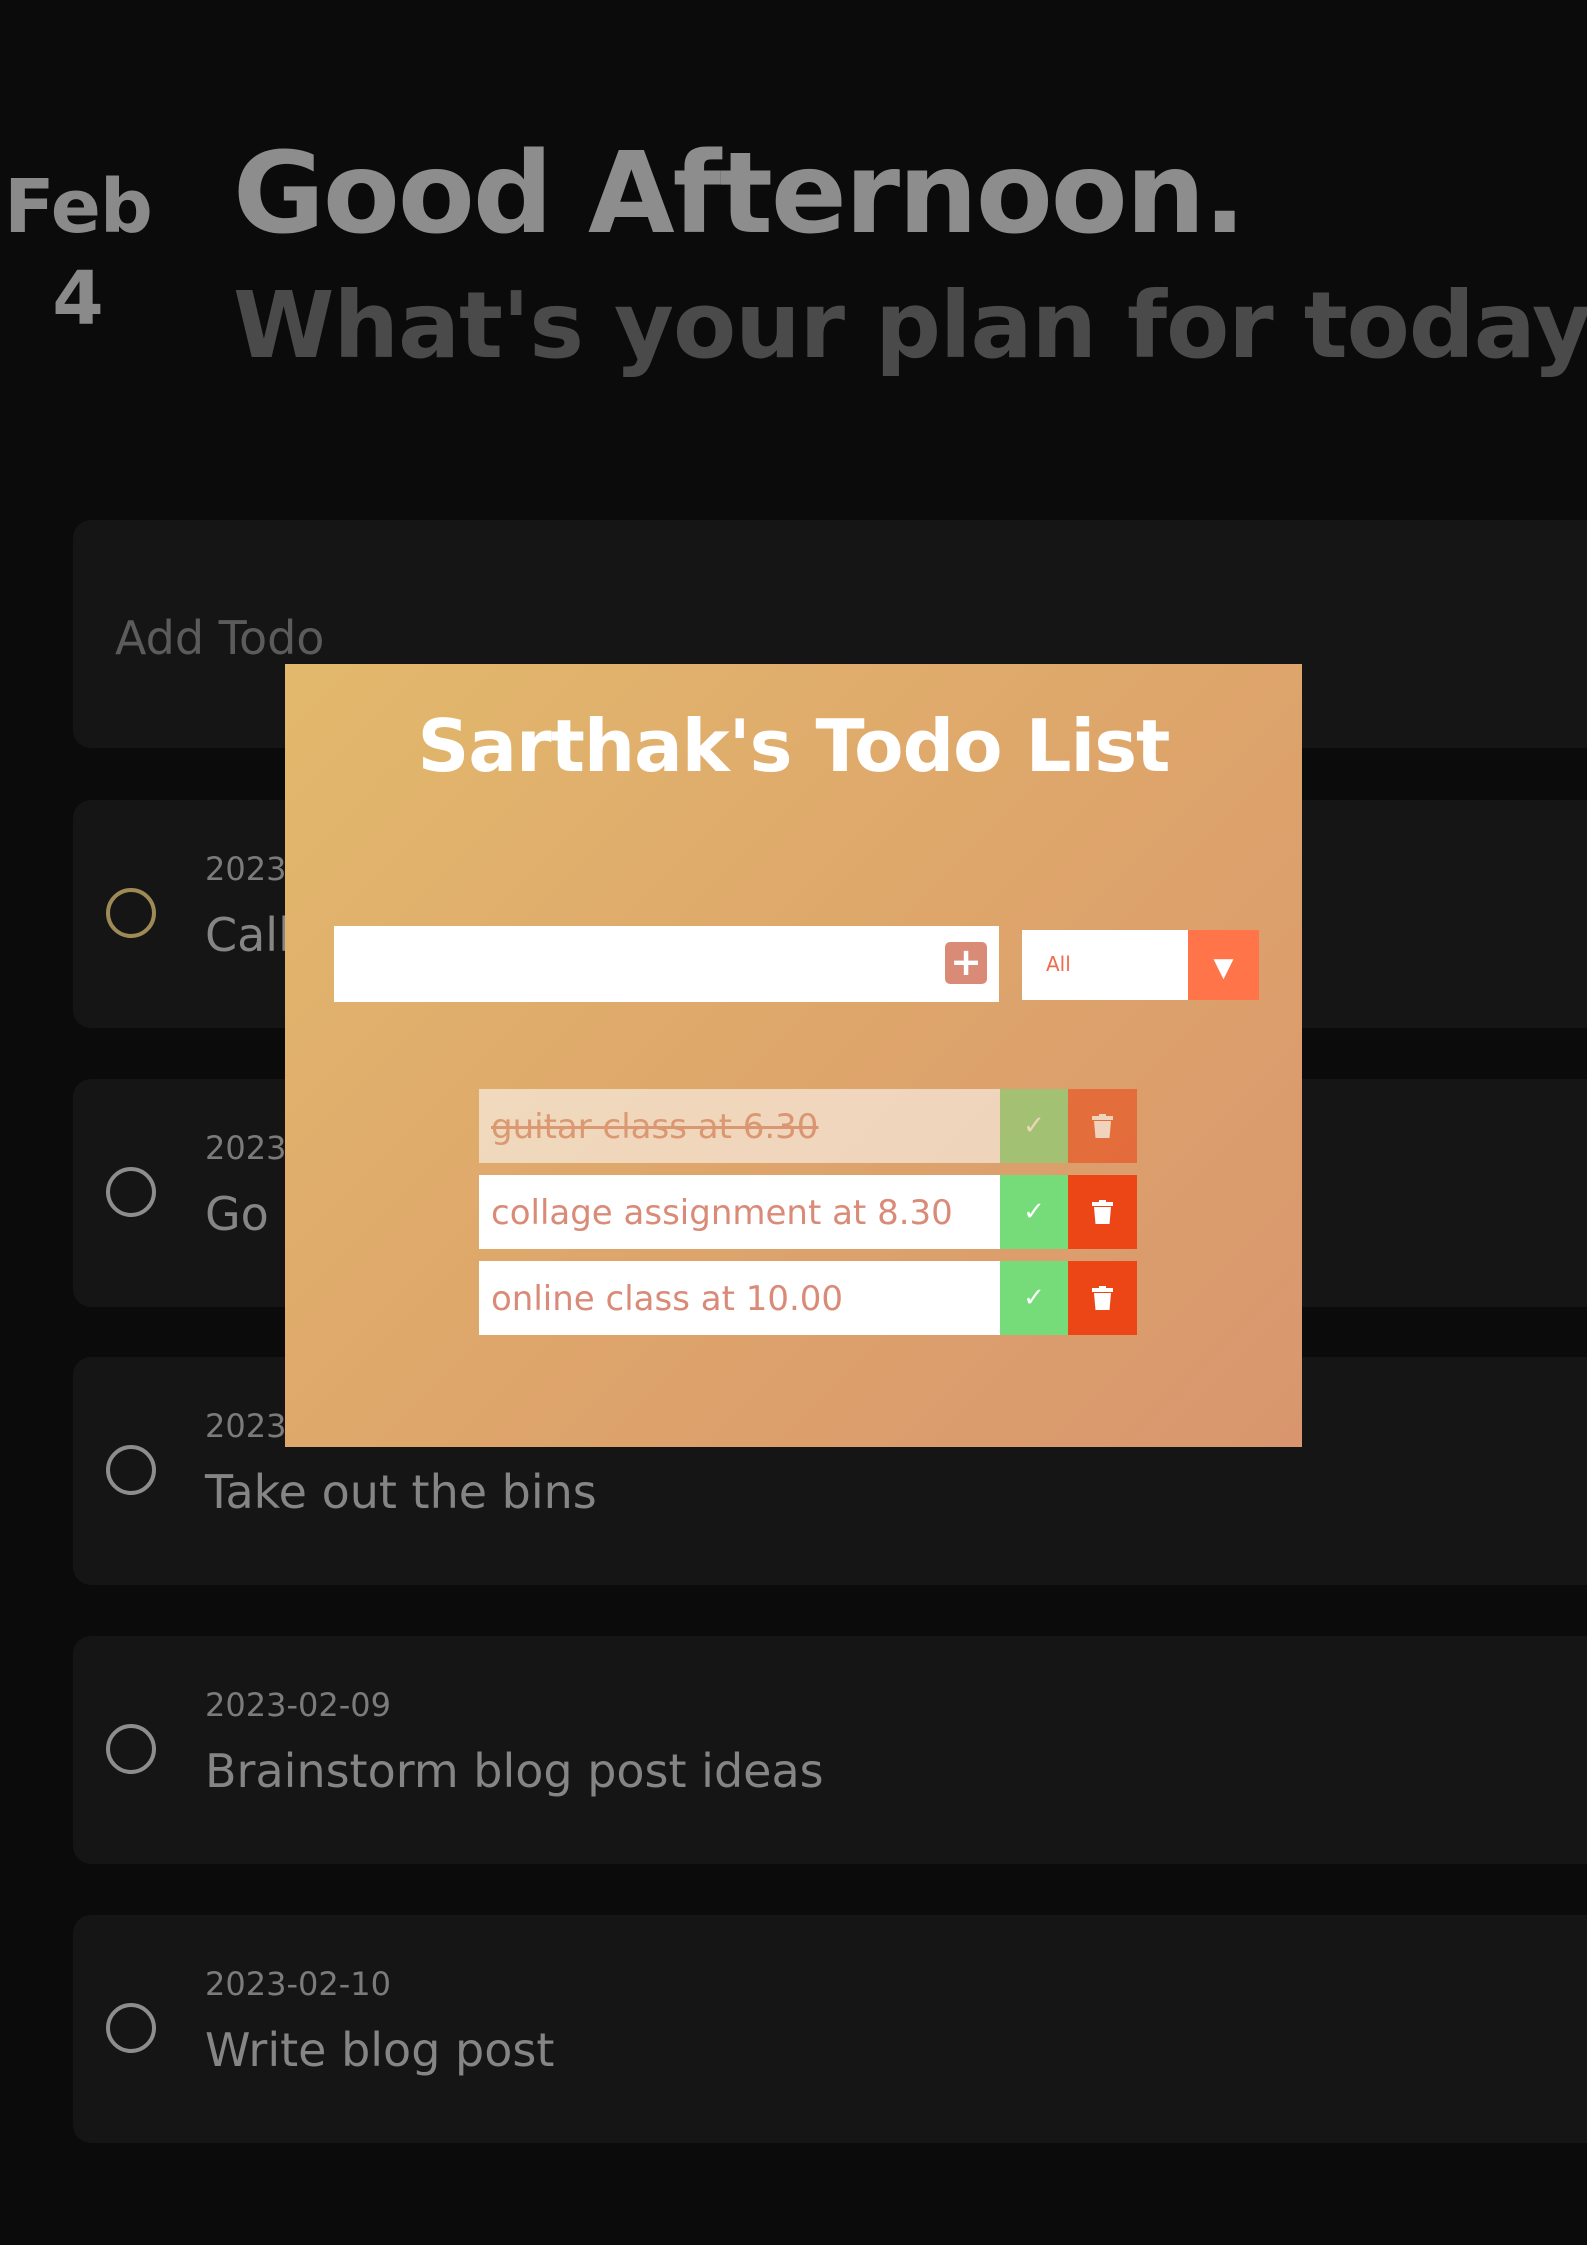  I want to click on filter-dropdown-button: ▼, so click(1223, 965).